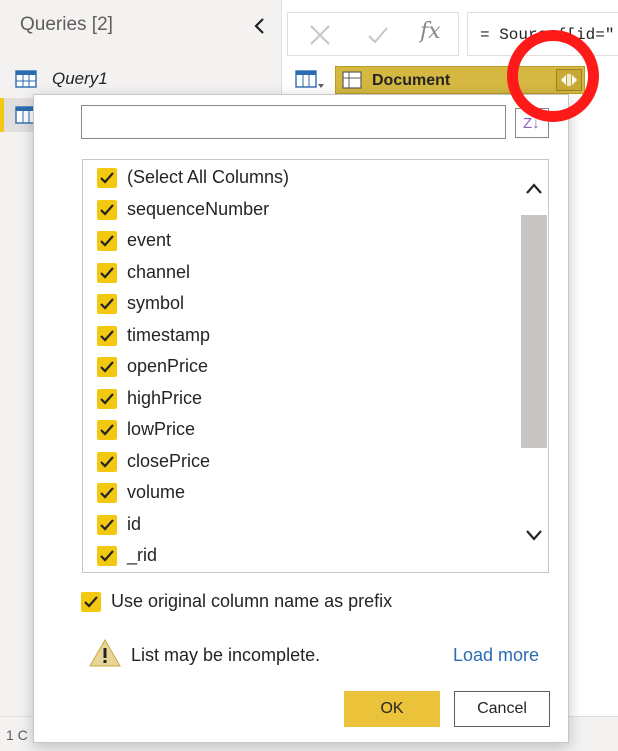 The image size is (618, 751). What do you see at coordinates (134, 523) in the screenshot?
I see `column-label: id` at bounding box center [134, 523].